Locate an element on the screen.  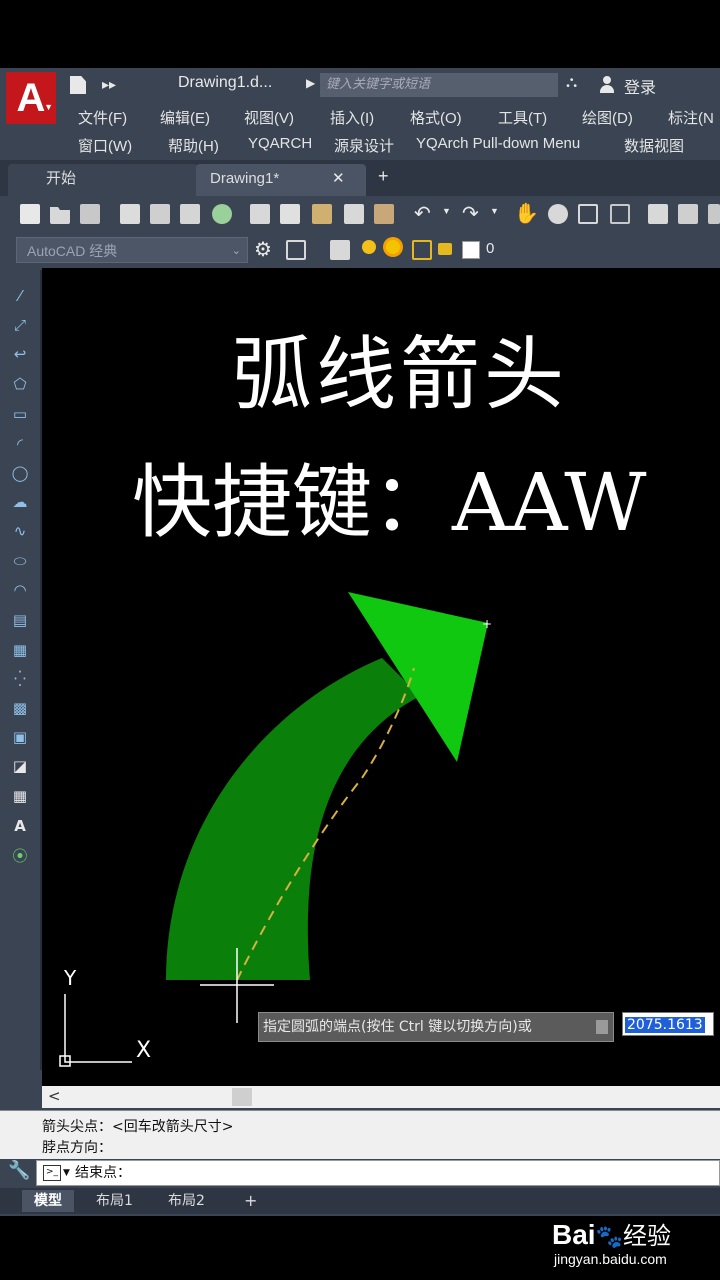
dynamic-input-value-text: 2075.1613 is located at coordinates (665, 1025).